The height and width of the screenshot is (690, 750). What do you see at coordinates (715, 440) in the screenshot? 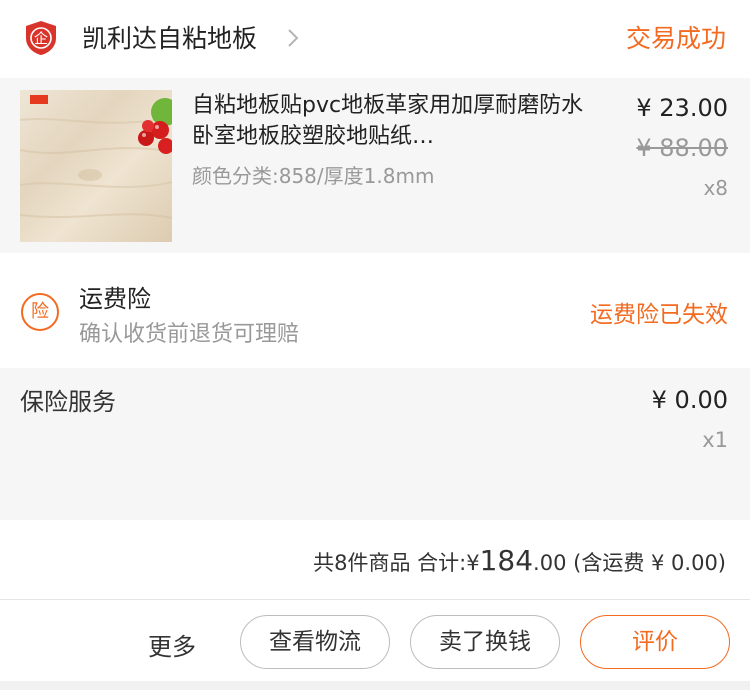
I see `insurance-service-quantity: x1` at bounding box center [715, 440].